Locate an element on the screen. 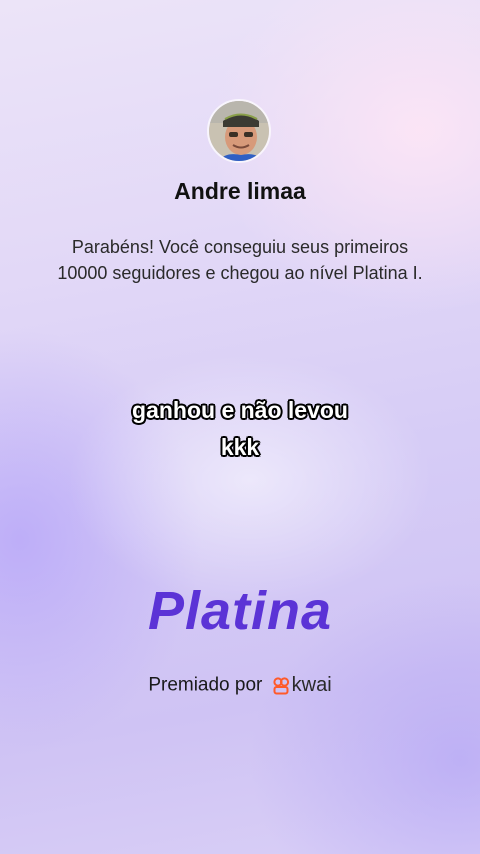 This screenshot has height=854, width=480. tier-title: Platina is located at coordinates (240, 611).